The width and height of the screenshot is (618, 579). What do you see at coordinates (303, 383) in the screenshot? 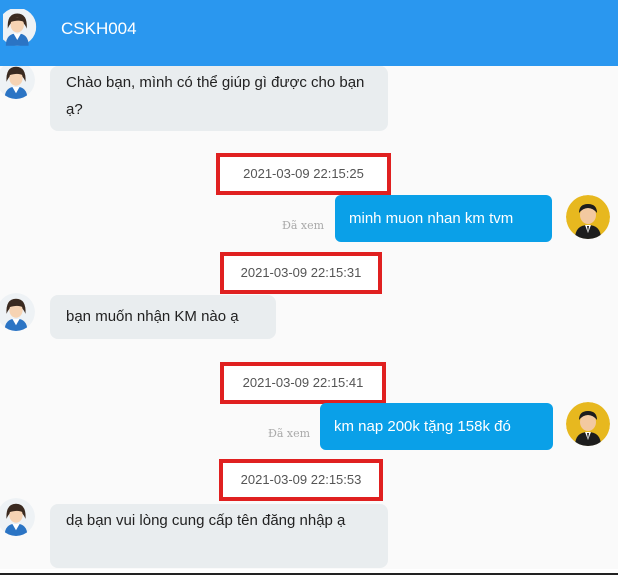
I see `message-timestamp: 2021-03-09 22:15:41` at bounding box center [303, 383].